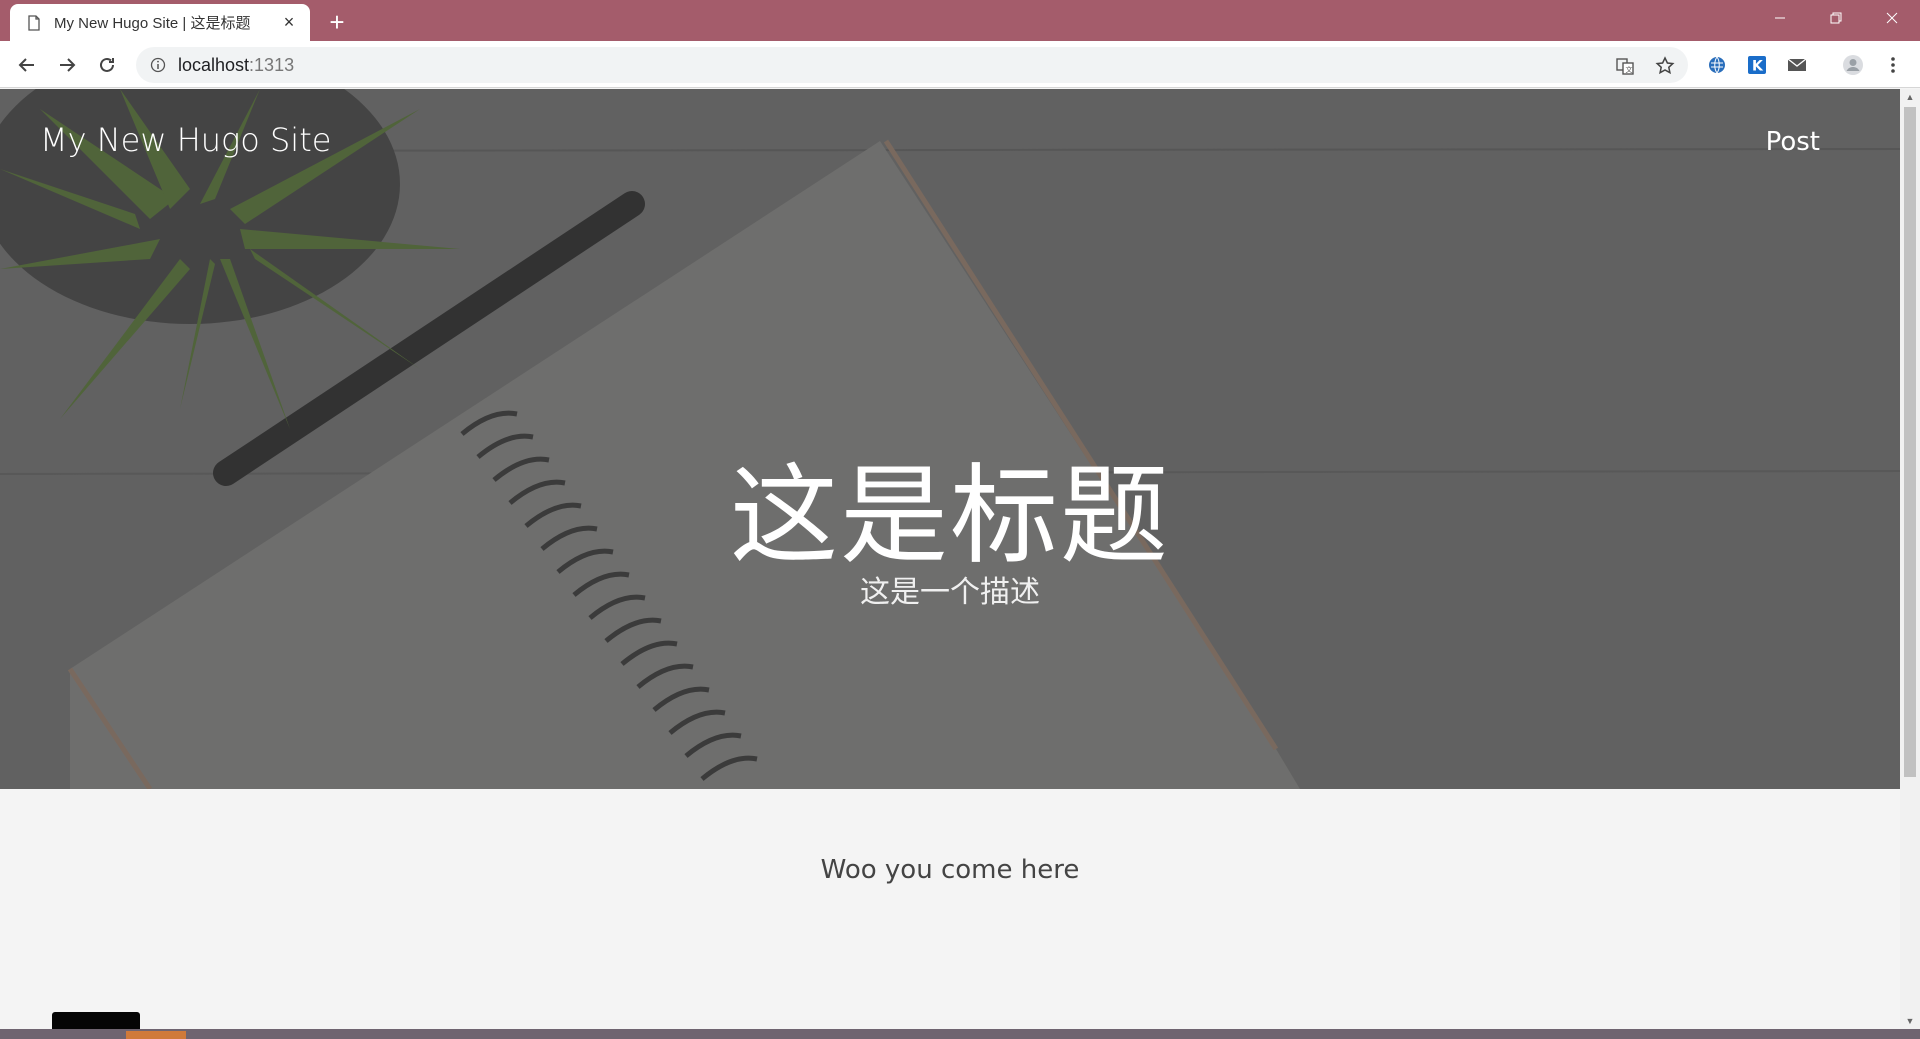 This screenshot has height=1039, width=1920. I want to click on hero-title: 这是标题, so click(949, 516).